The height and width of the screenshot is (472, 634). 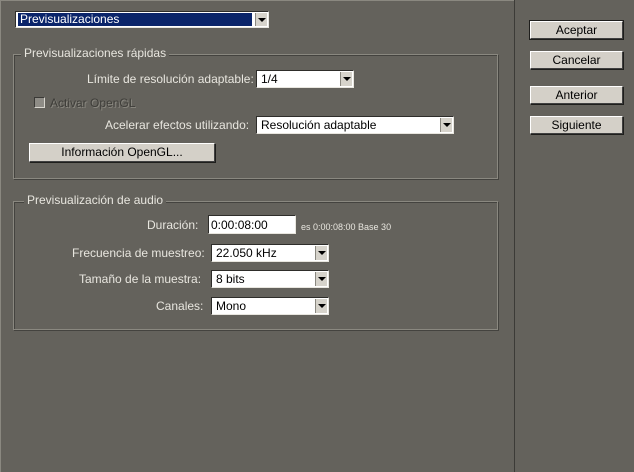 What do you see at coordinates (173, 225) in the screenshot?
I see `duration-label: Duración:` at bounding box center [173, 225].